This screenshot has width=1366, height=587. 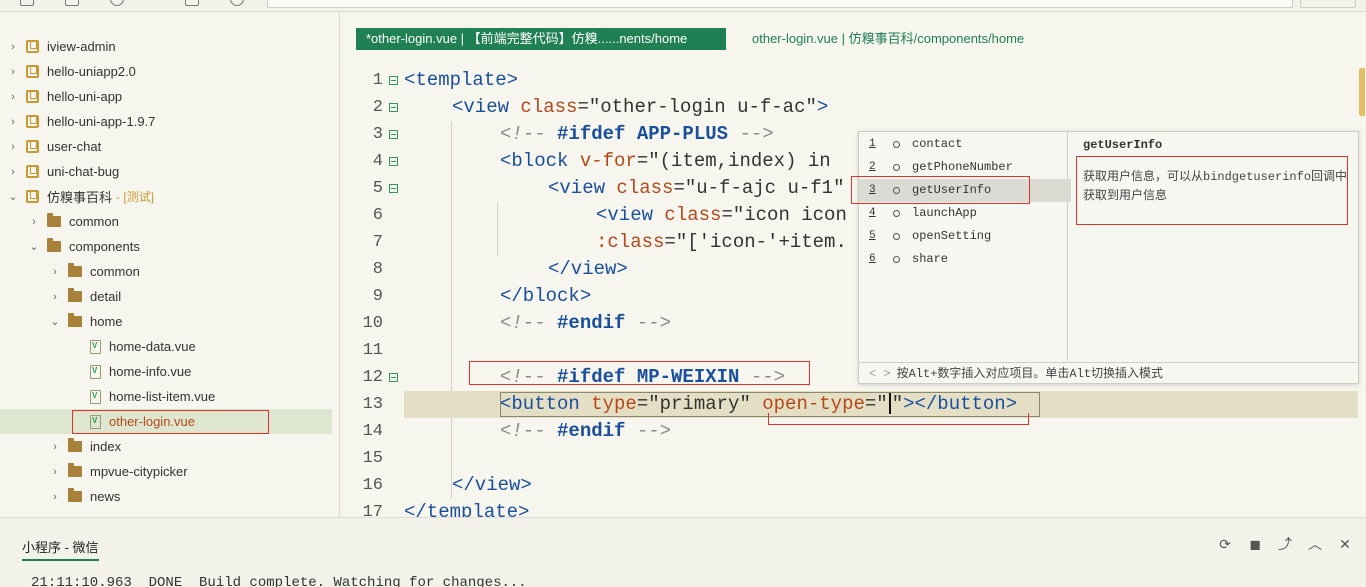 I want to click on tree-item-label: detail, so click(x=106, y=296).